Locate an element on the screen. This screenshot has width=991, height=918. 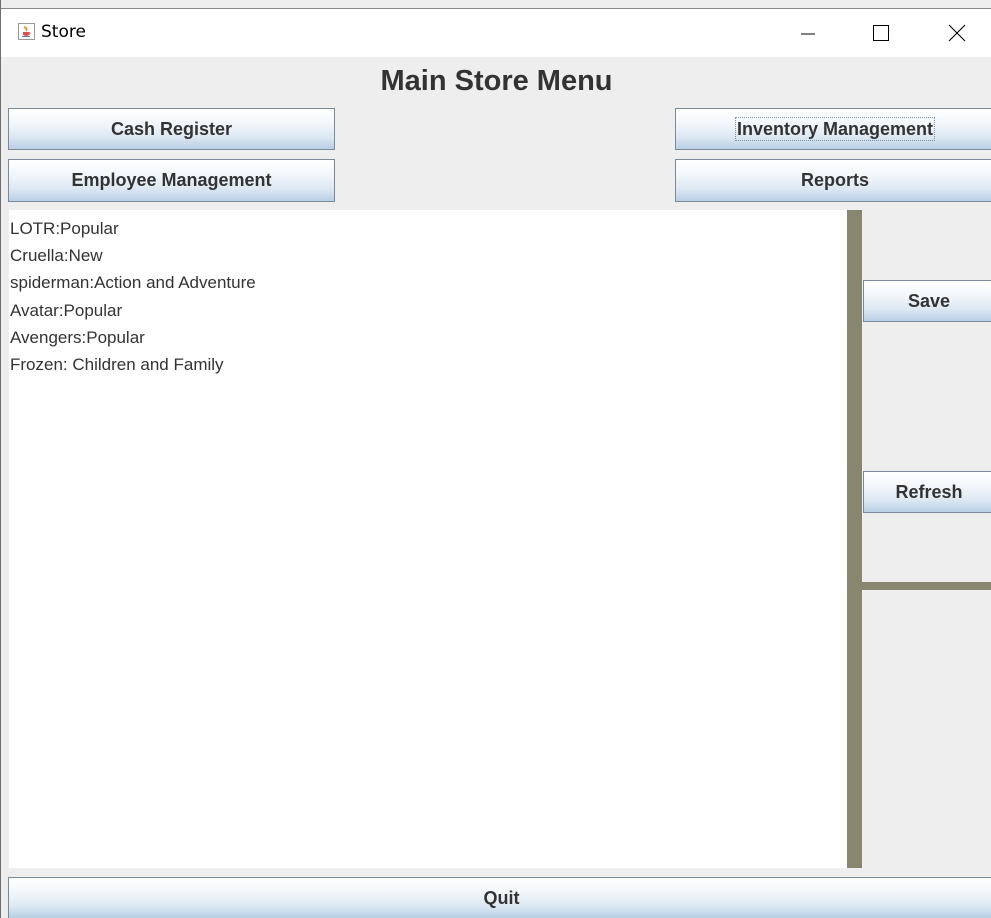
employee-management-label: Employee Management is located at coordinates (171, 180).